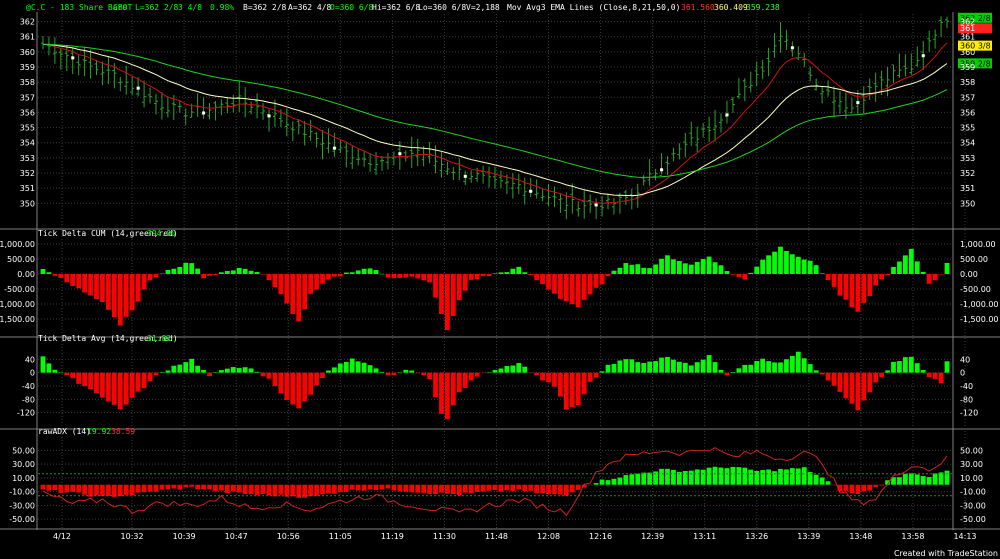 The image size is (1000, 559). Describe the element at coordinates (979, 319) in the screenshot. I see `y-tick-label-right: -1,500.00` at that location.